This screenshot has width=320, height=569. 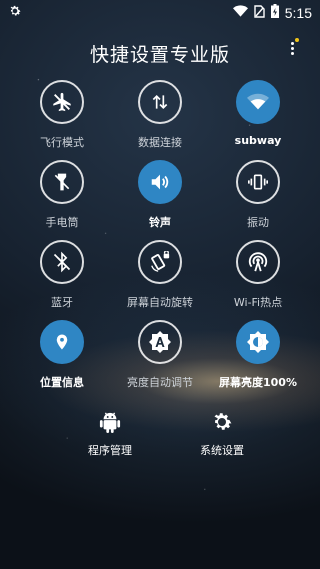 What do you see at coordinates (160, 302) in the screenshot?
I see `tile-label: 屏幕自动旋转` at bounding box center [160, 302].